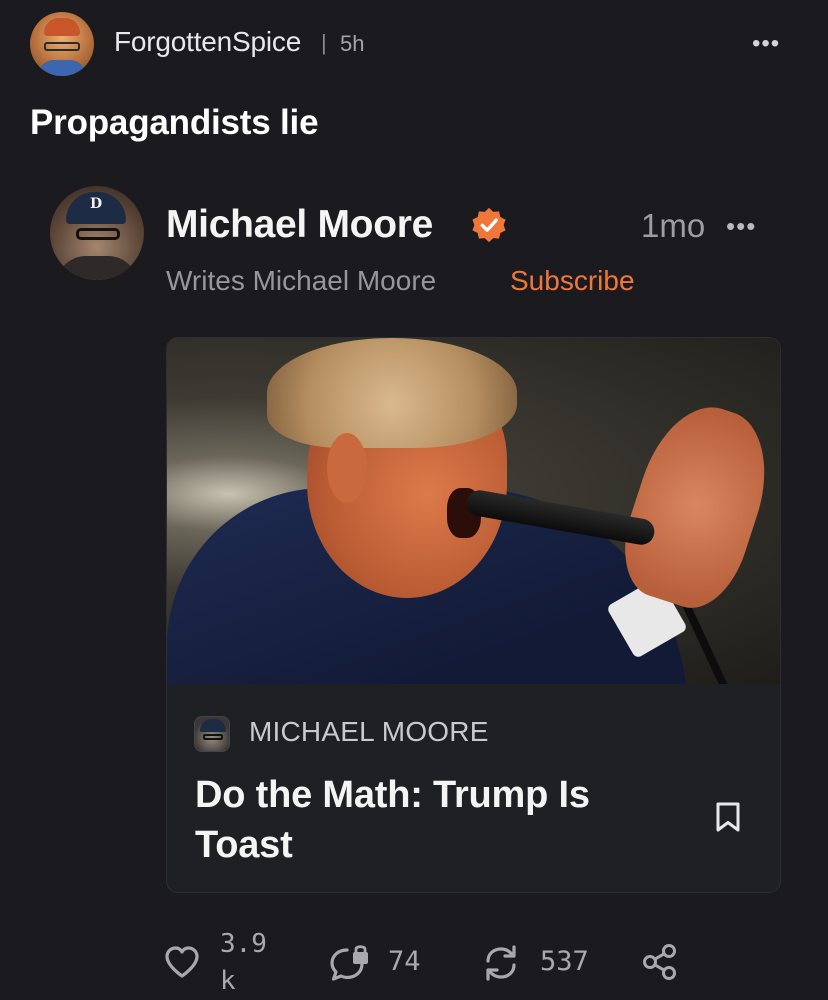 The height and width of the screenshot is (1000, 828). I want to click on photo-ear, so click(347, 468).